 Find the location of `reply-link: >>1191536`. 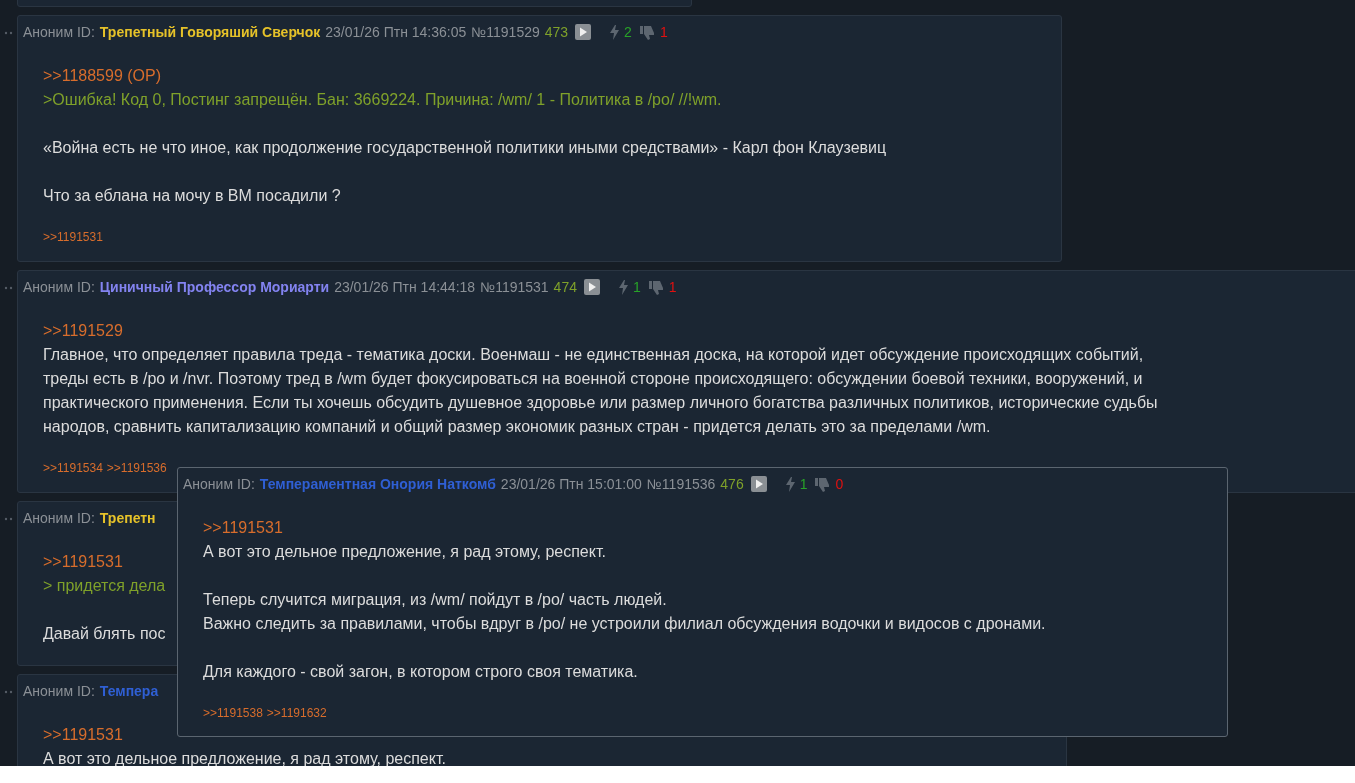

reply-link: >>1191536 is located at coordinates (136, 468).